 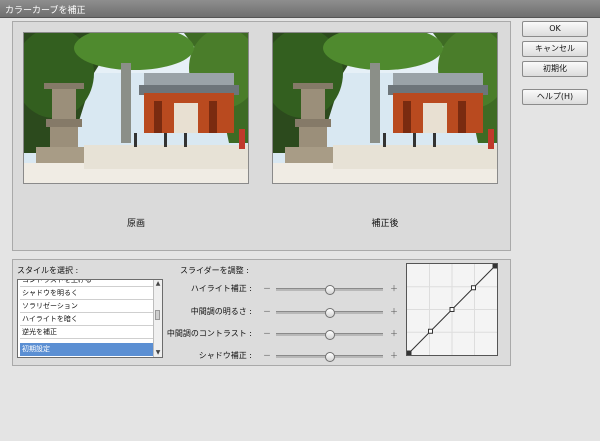 I want to click on shadow-label: シャドウ補正 :, so click(x=225, y=355).